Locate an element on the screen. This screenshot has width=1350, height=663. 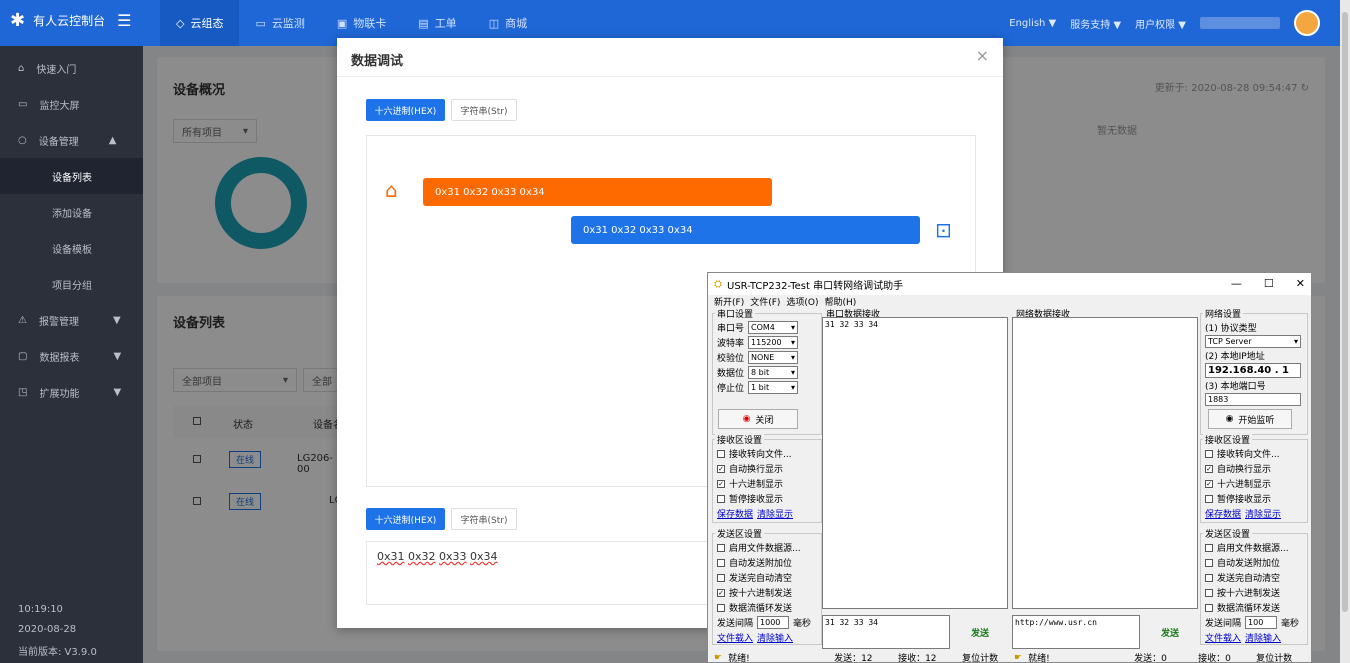
start-listen-button: ◉ 开始监听 is located at coordinates (1250, 419).